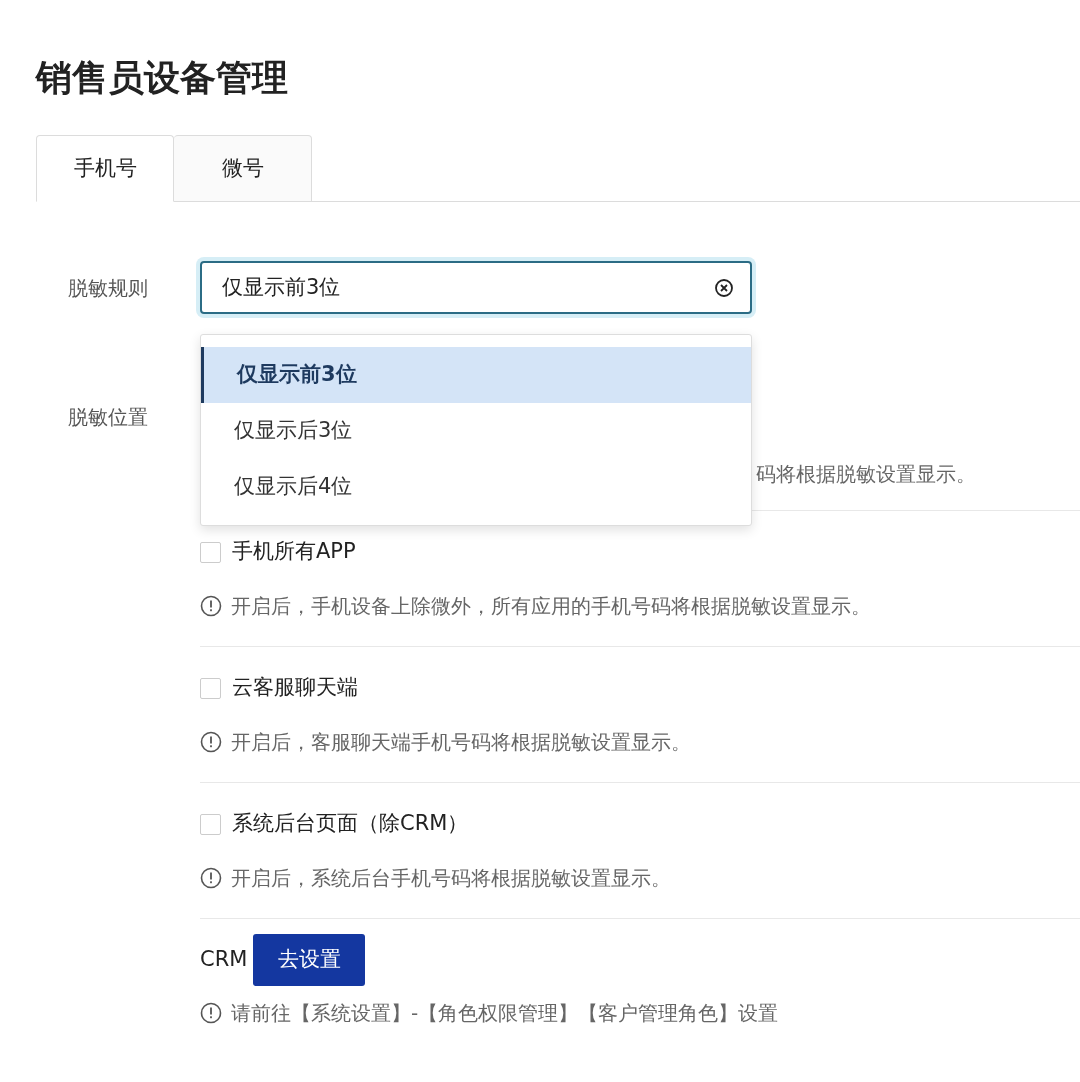 Image resolution: width=1080 pixels, height=1082 pixels. I want to click on checkbox-label: 云客服聊天端, so click(295, 688).